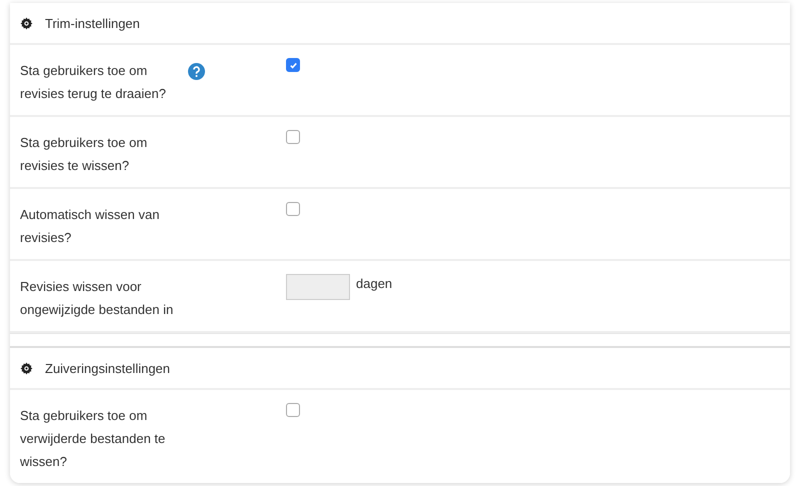 Image resolution: width=799 pixels, height=486 pixels. What do you see at coordinates (92, 23) in the screenshot?
I see `section-title: Trim-instellingen` at bounding box center [92, 23].